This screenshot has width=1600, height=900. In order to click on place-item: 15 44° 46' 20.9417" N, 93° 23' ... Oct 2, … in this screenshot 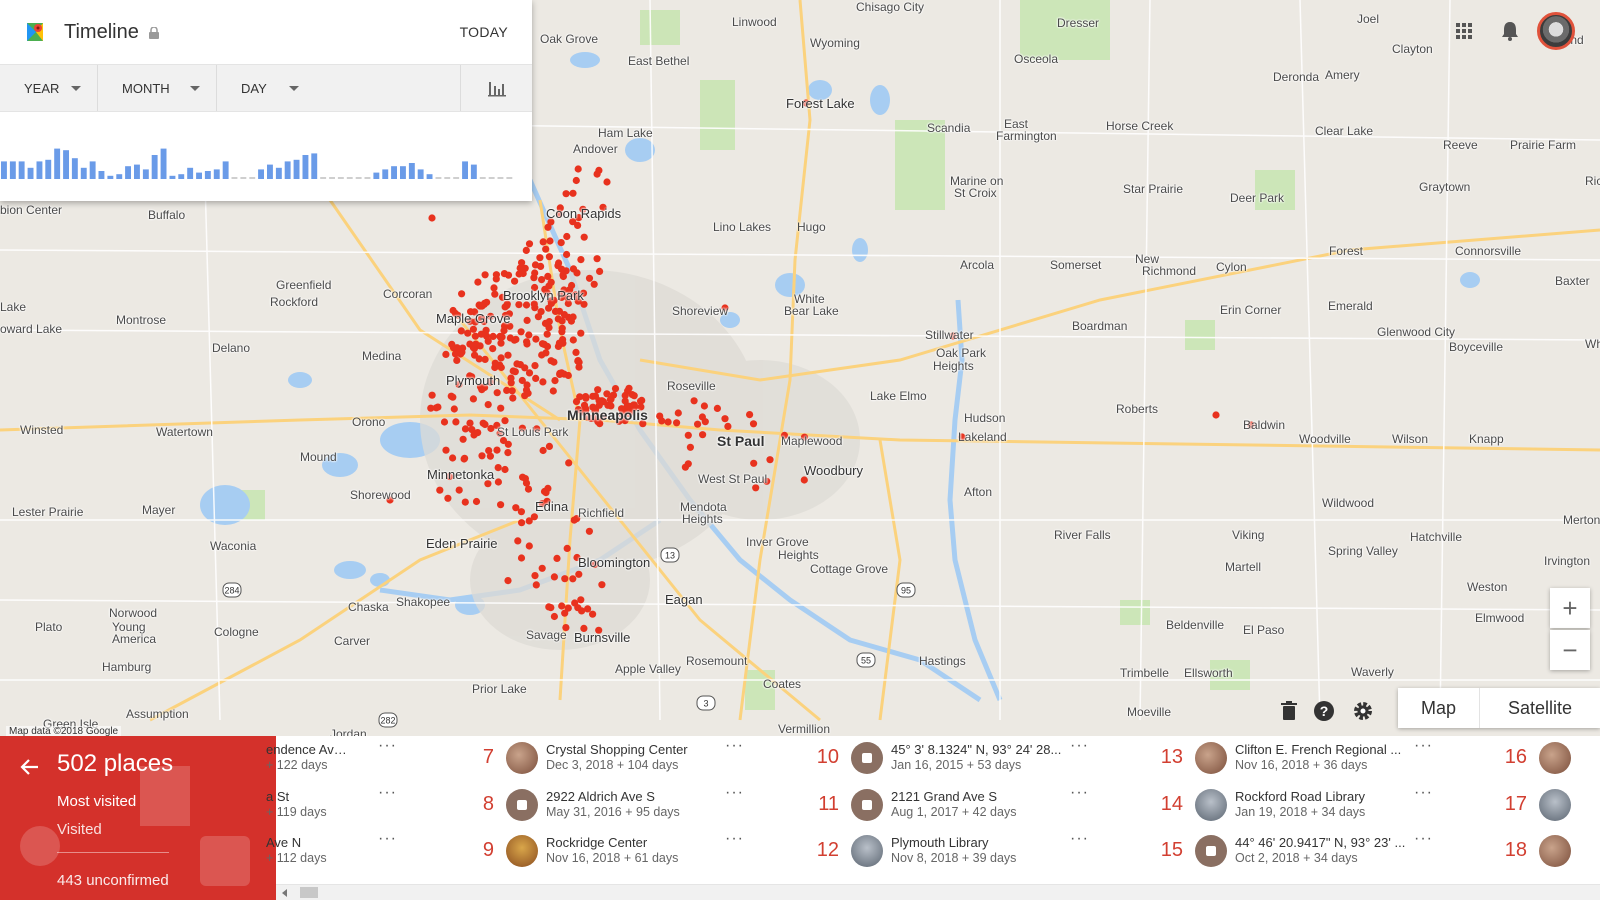, I will do `click(1329, 851)`.